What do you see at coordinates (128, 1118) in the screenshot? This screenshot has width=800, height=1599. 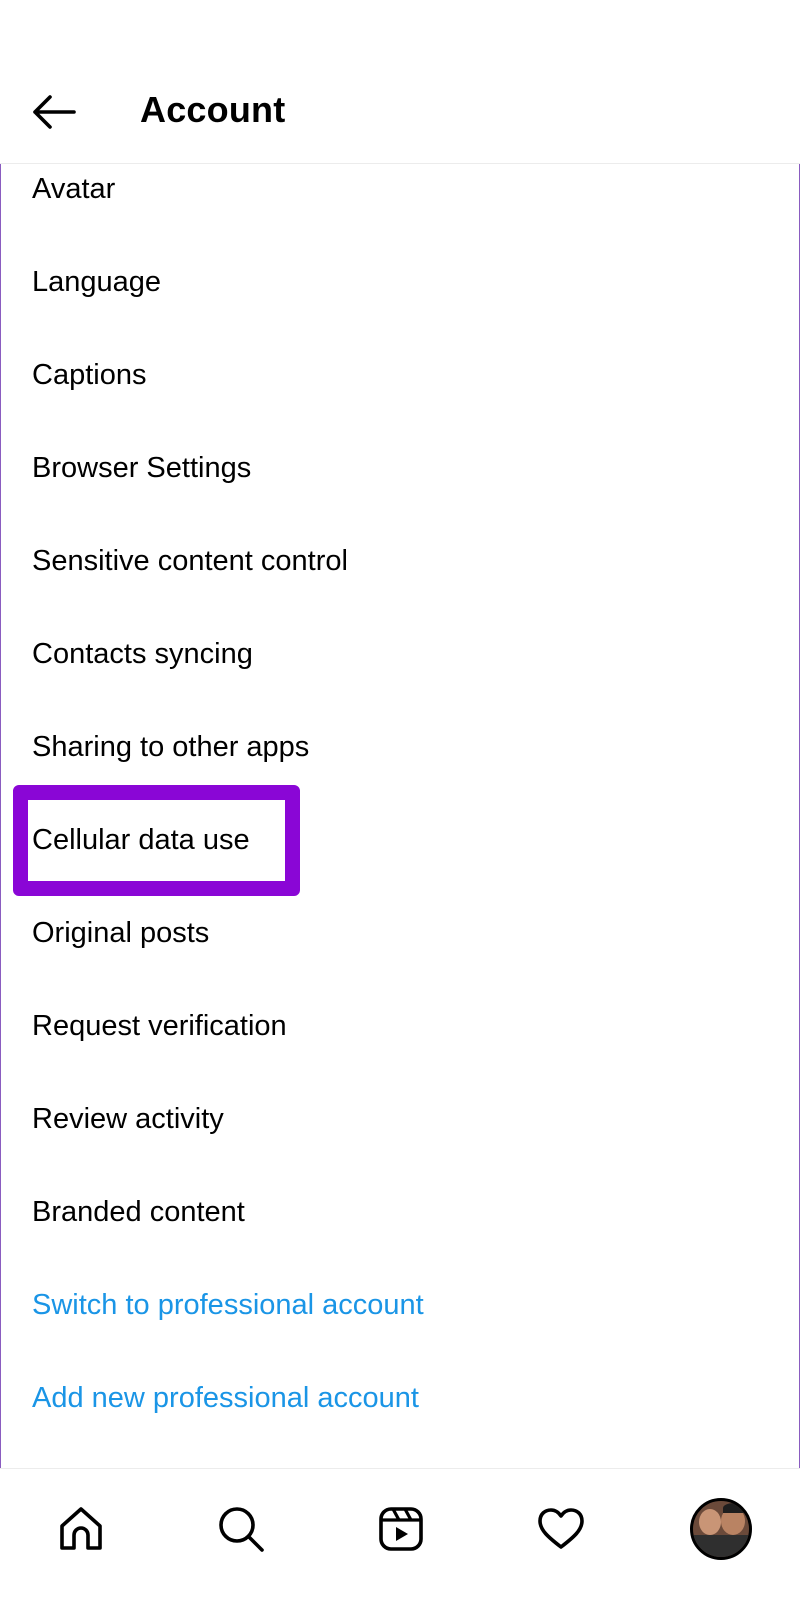 I see `menu-item-label: Review activity` at bounding box center [128, 1118].